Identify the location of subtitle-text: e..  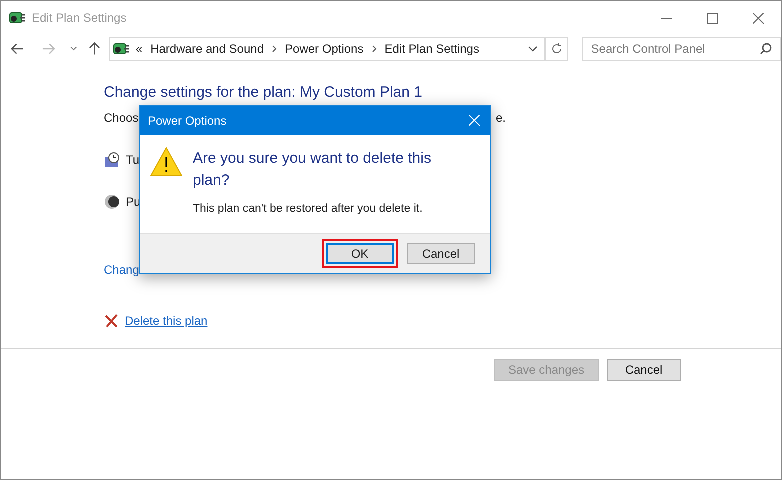
(501, 118).